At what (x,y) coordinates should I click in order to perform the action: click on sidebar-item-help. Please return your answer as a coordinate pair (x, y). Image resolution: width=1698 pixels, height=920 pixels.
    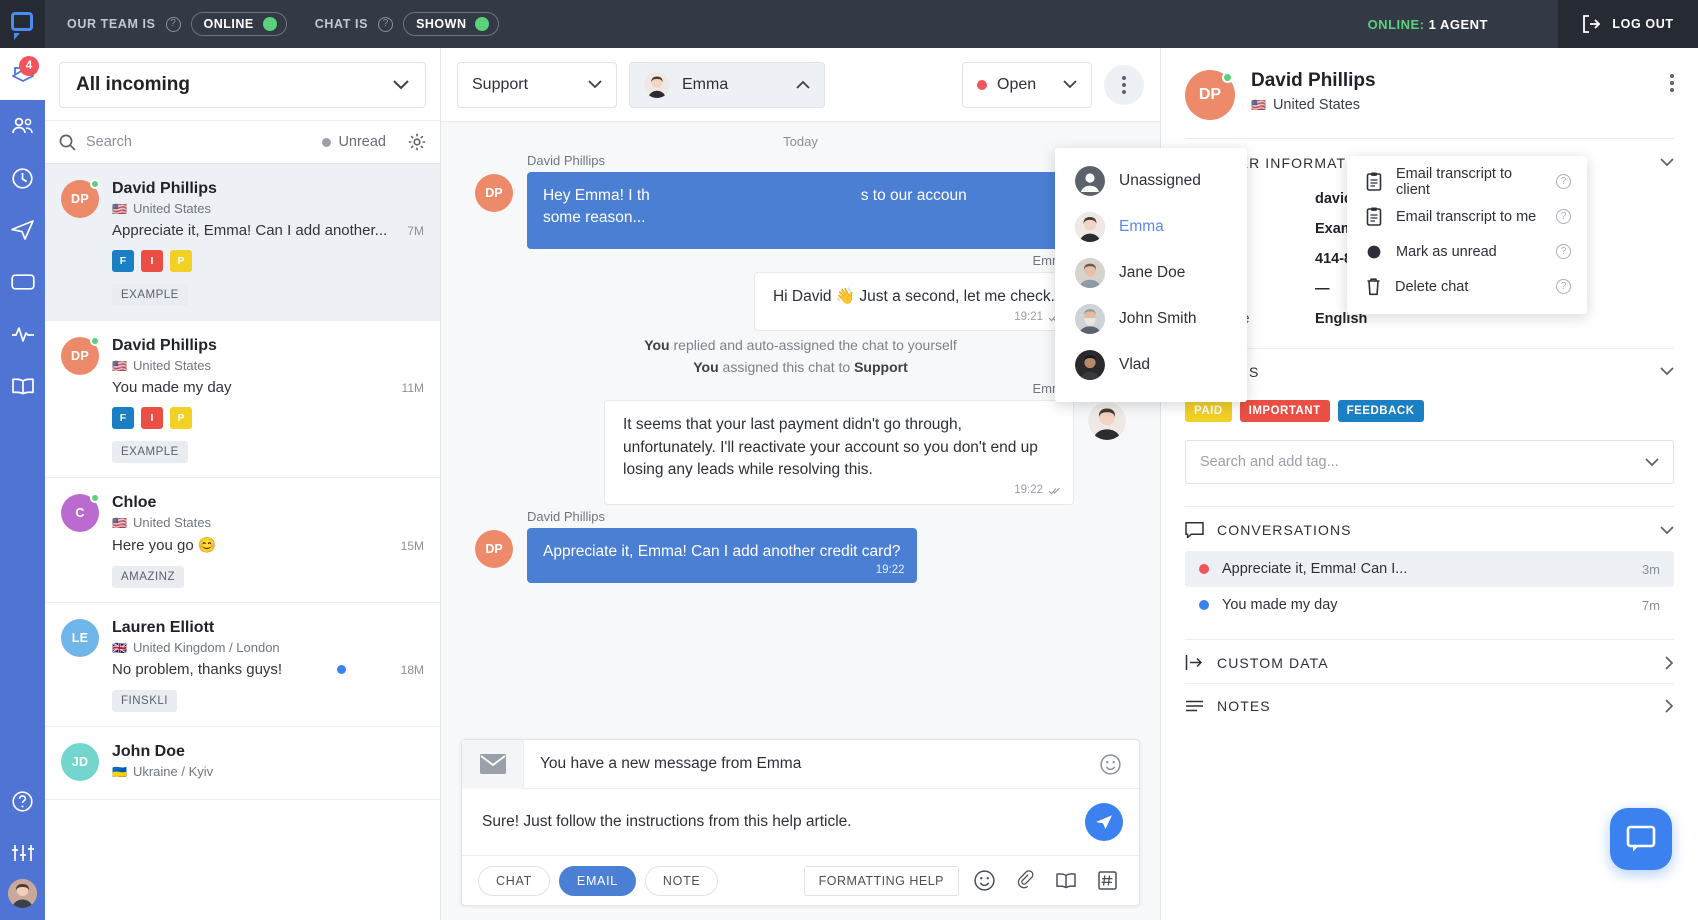
    Looking at the image, I should click on (22, 801).